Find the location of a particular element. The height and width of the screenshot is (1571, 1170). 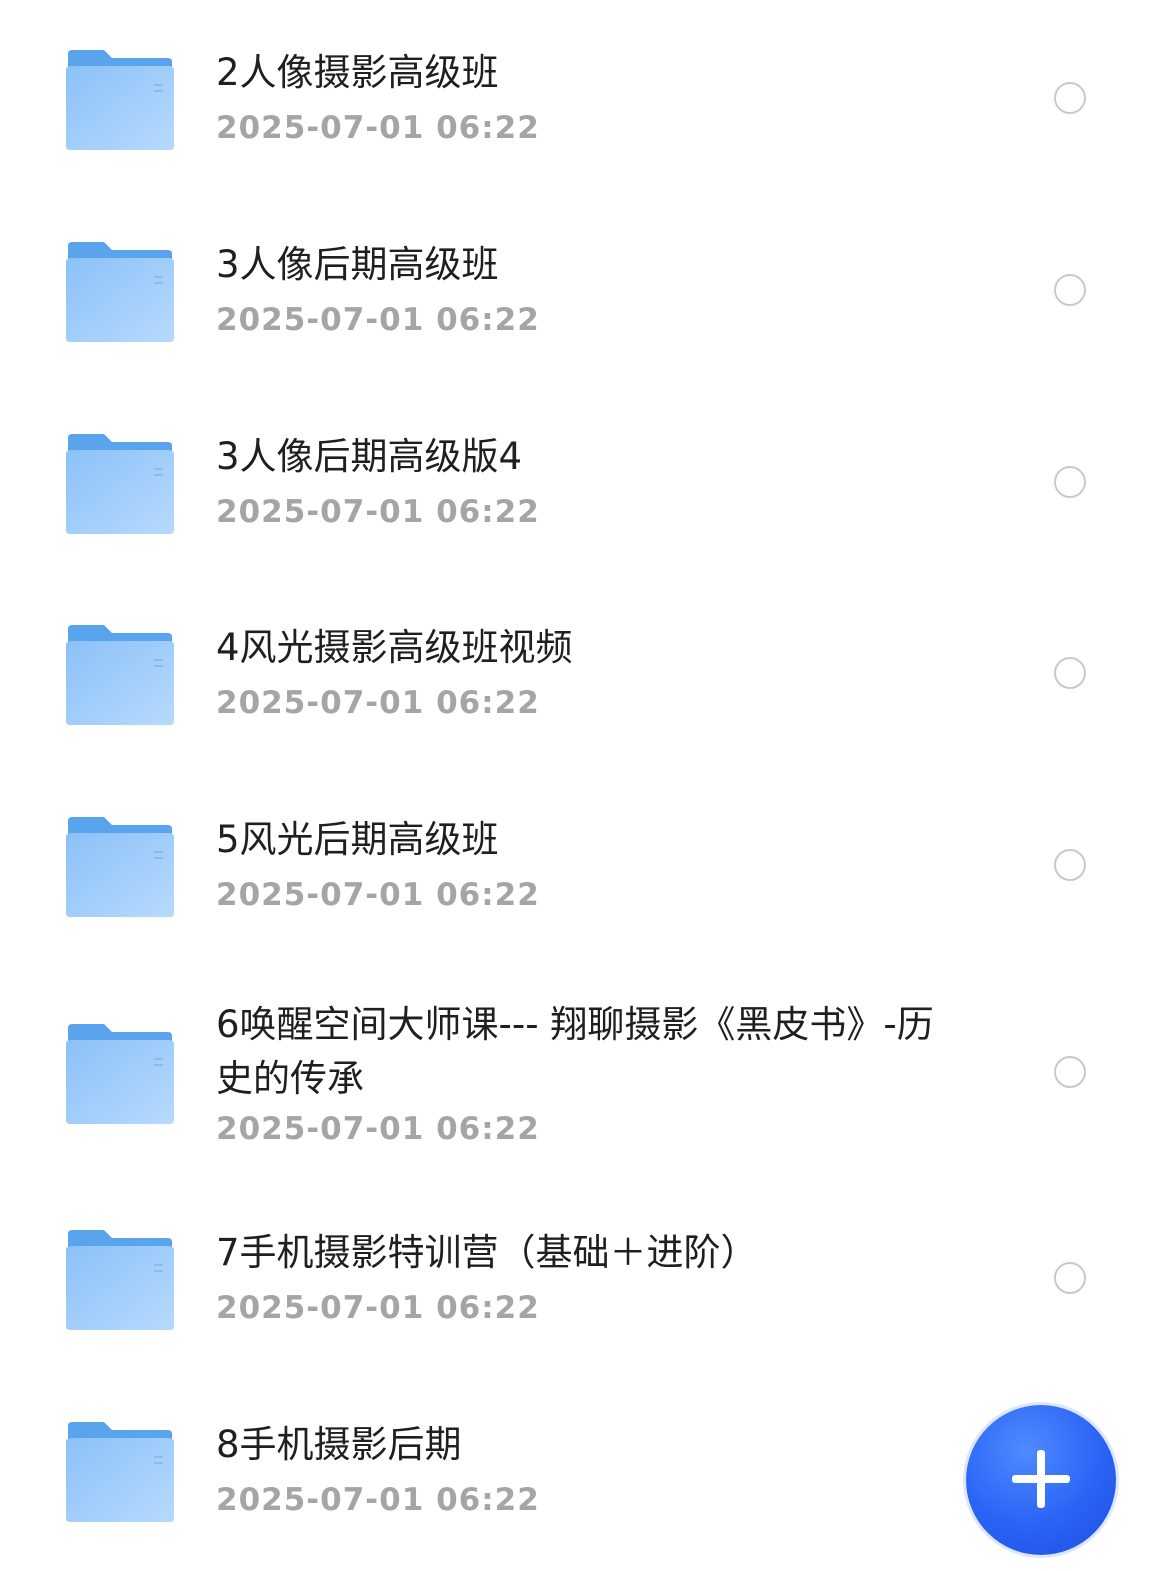

list-item: 7手机摄影特训营（基础＋进阶） 2025-07-01 06:22 is located at coordinates (585, 1300).